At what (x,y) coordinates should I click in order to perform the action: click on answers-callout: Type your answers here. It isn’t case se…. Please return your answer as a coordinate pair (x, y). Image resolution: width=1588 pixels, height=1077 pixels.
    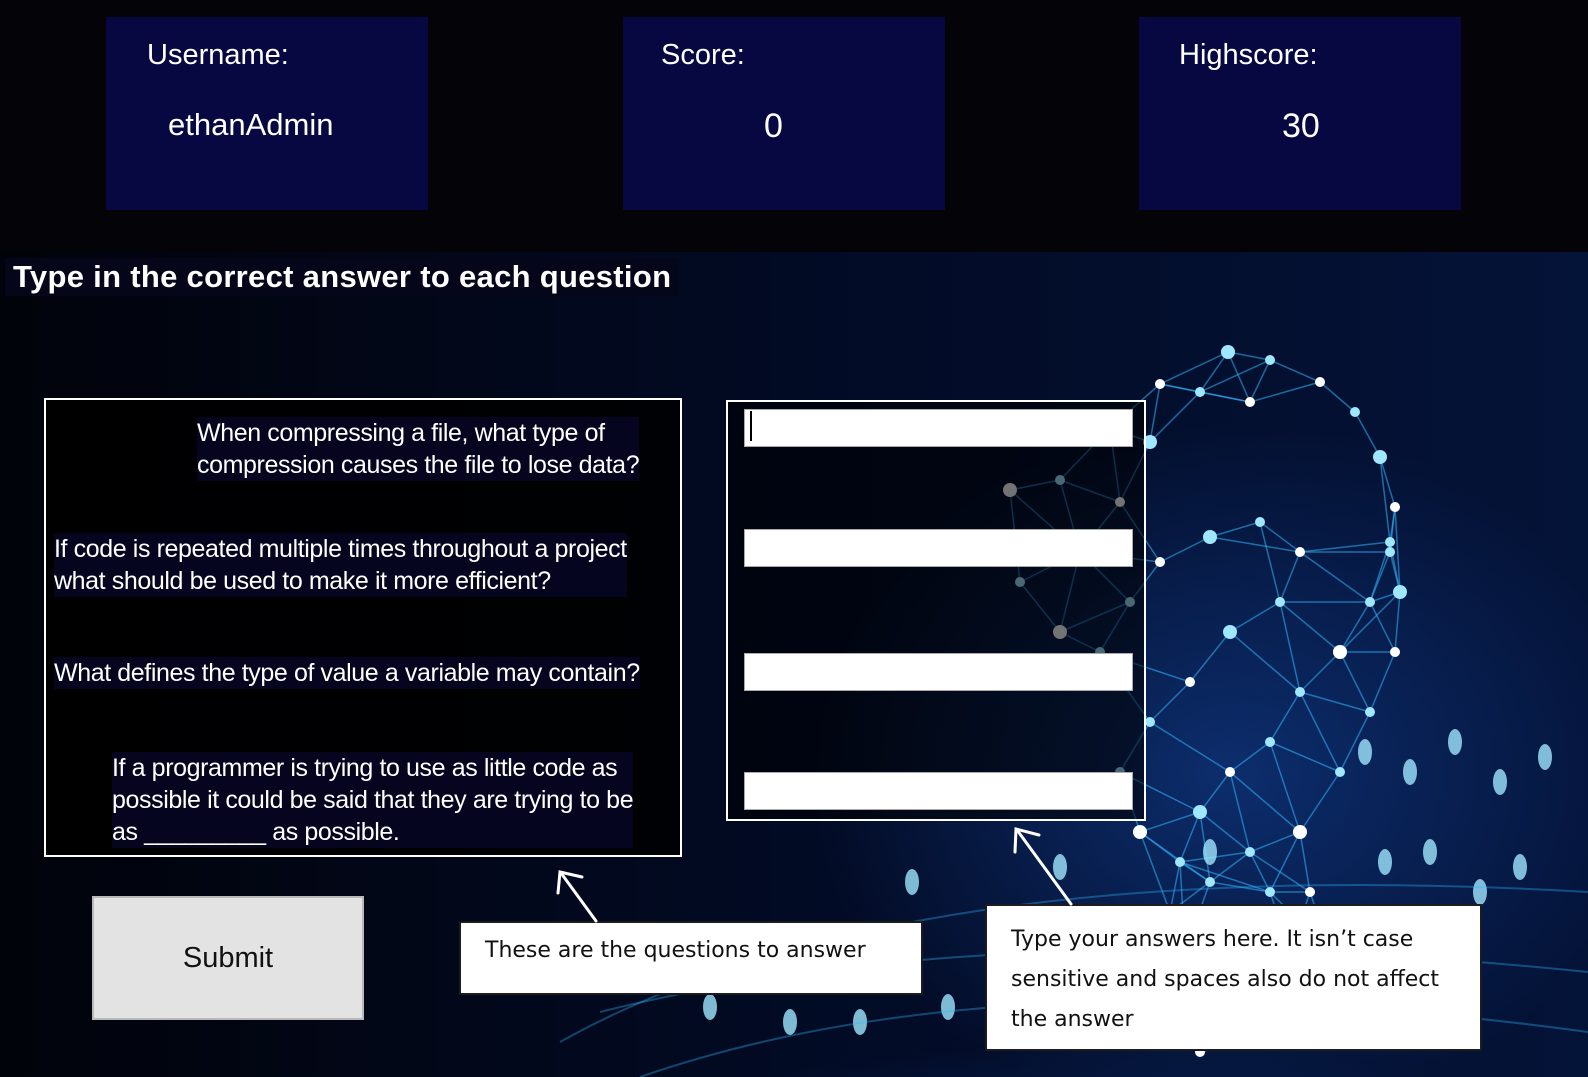
    Looking at the image, I should click on (1233, 977).